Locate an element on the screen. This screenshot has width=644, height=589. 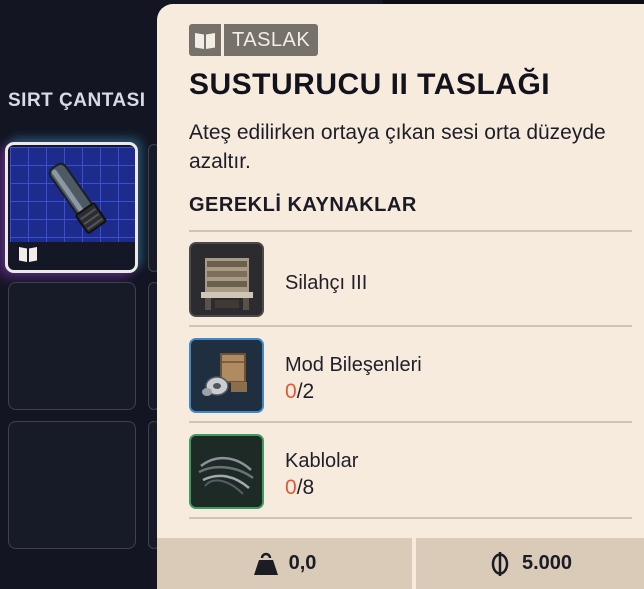
price-footer: 5.000 is located at coordinates (530, 563).